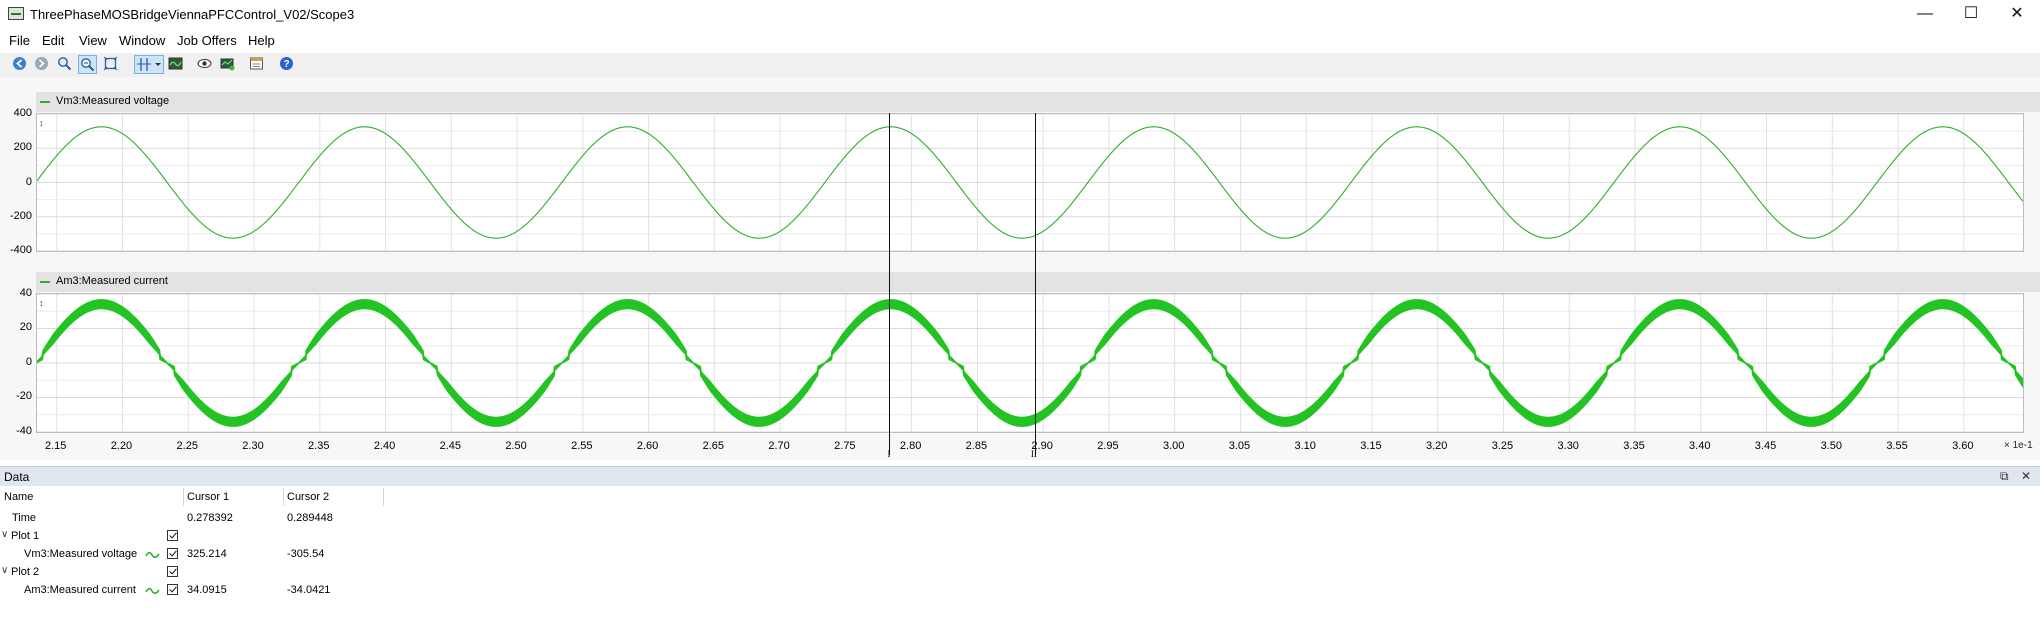 The height and width of the screenshot is (618, 2040). I want to click on time-cursor2: 0.289448, so click(310, 518).